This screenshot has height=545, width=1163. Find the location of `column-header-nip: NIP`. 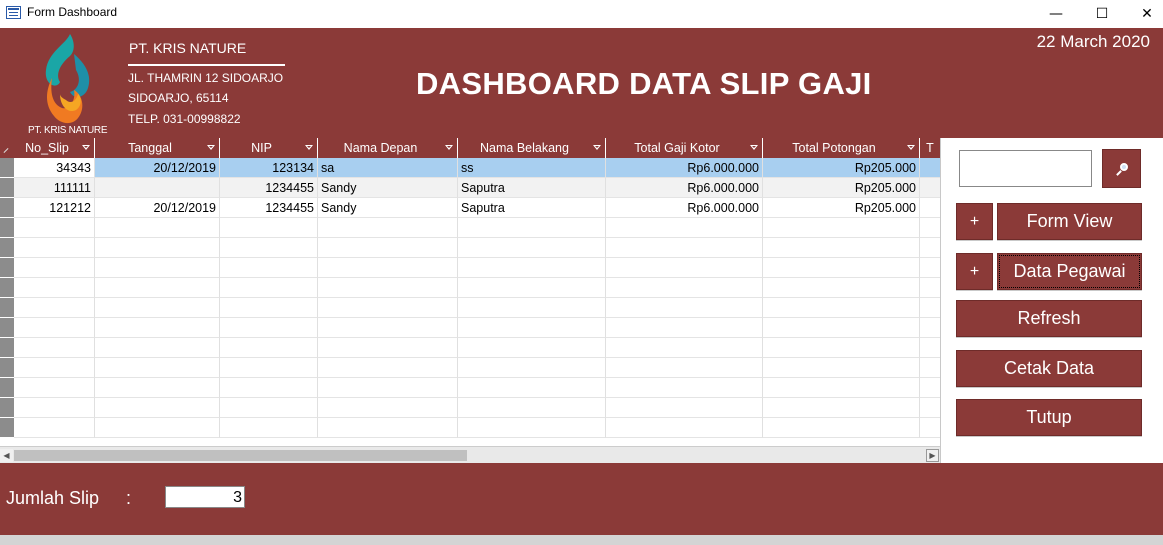

column-header-nip: NIP is located at coordinates (269, 148).